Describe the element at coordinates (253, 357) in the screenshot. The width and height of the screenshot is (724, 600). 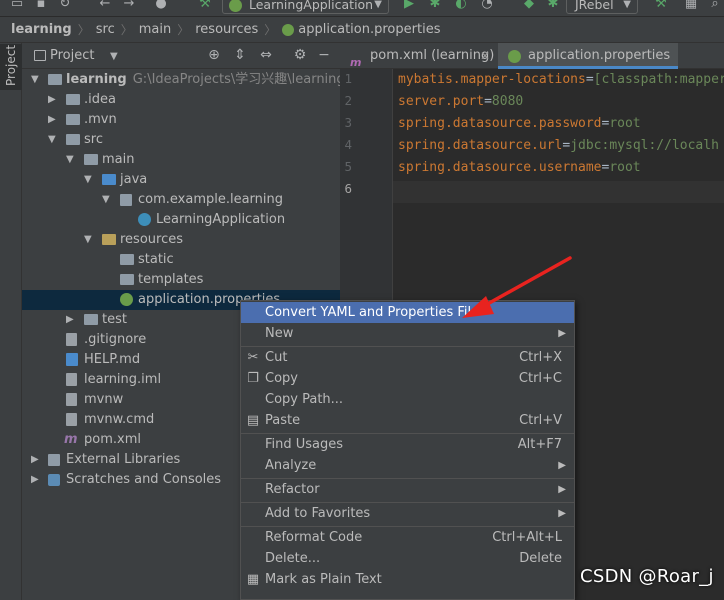
I see `scissors-icon: ✂` at that location.